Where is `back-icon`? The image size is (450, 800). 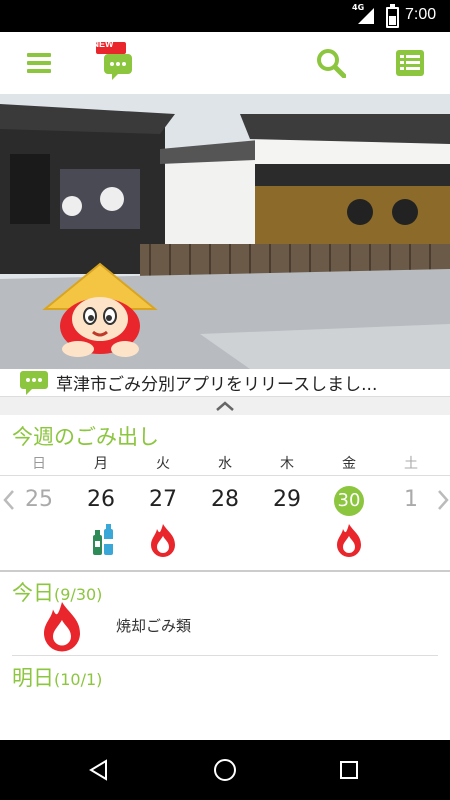
back-icon is located at coordinates (98, 770).